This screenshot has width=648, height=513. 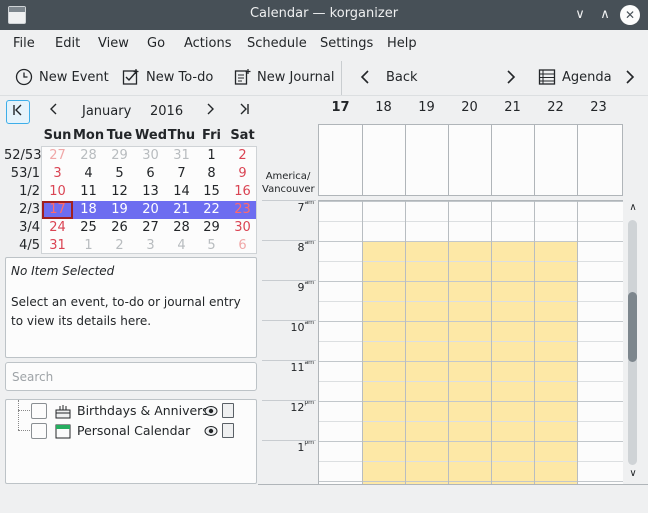 I want to click on agenda-scrollbar: ∧ ∨, so click(x=633, y=342).